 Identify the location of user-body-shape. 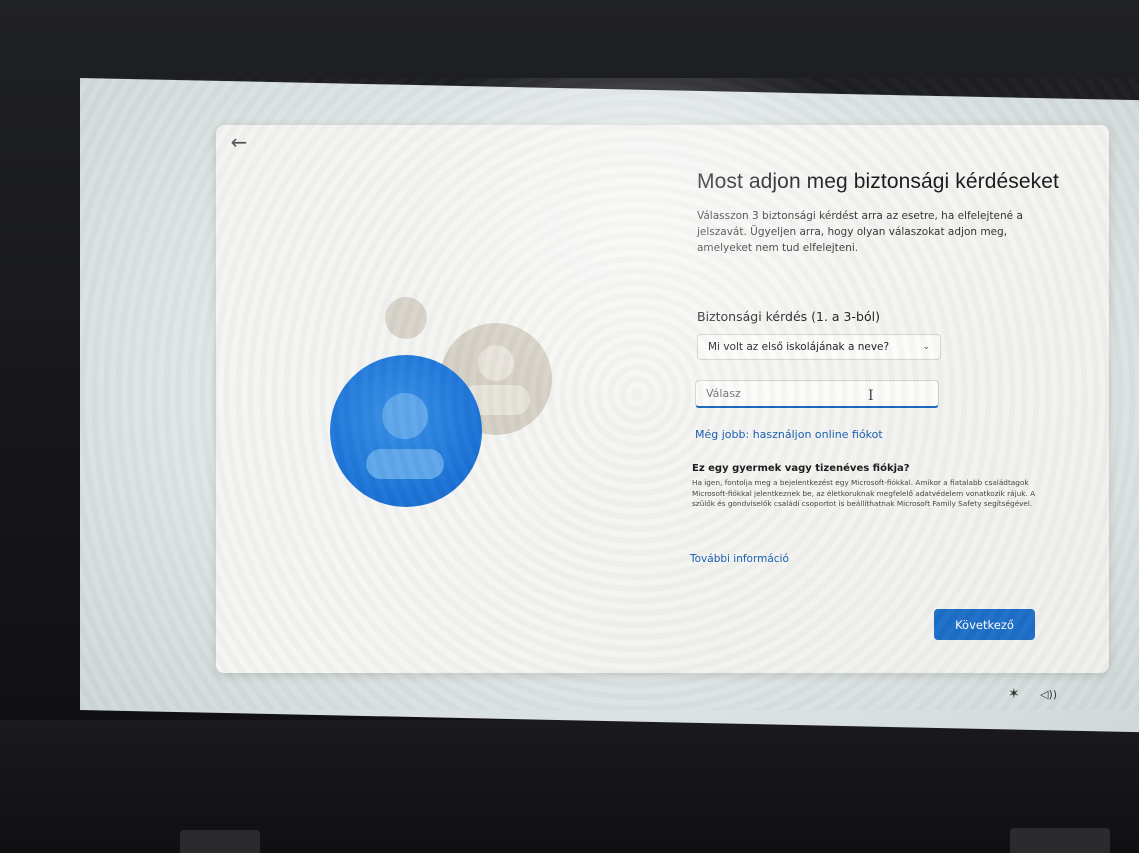
(405, 464).